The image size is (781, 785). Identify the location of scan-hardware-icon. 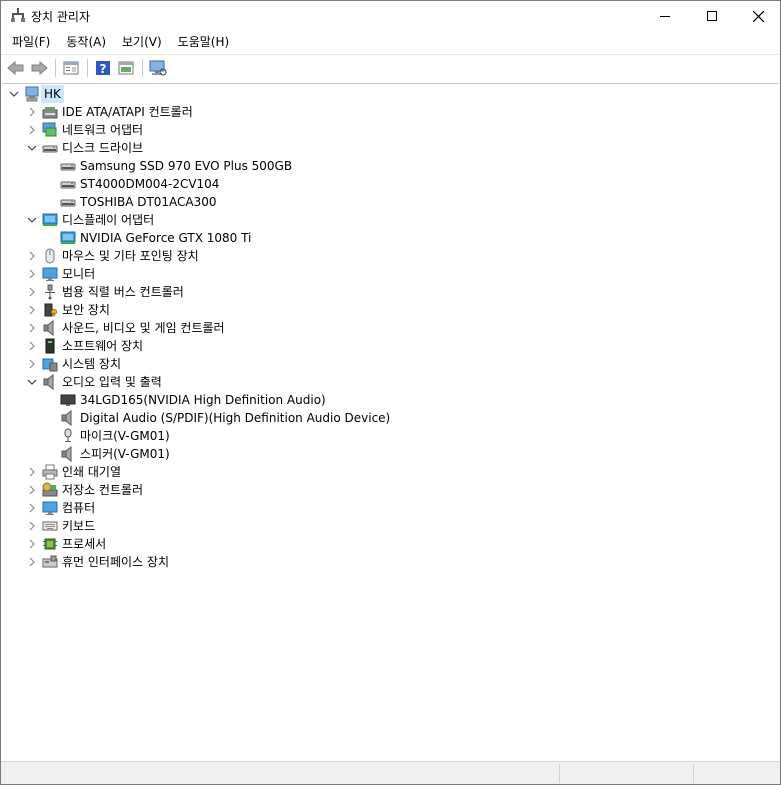
(158, 68).